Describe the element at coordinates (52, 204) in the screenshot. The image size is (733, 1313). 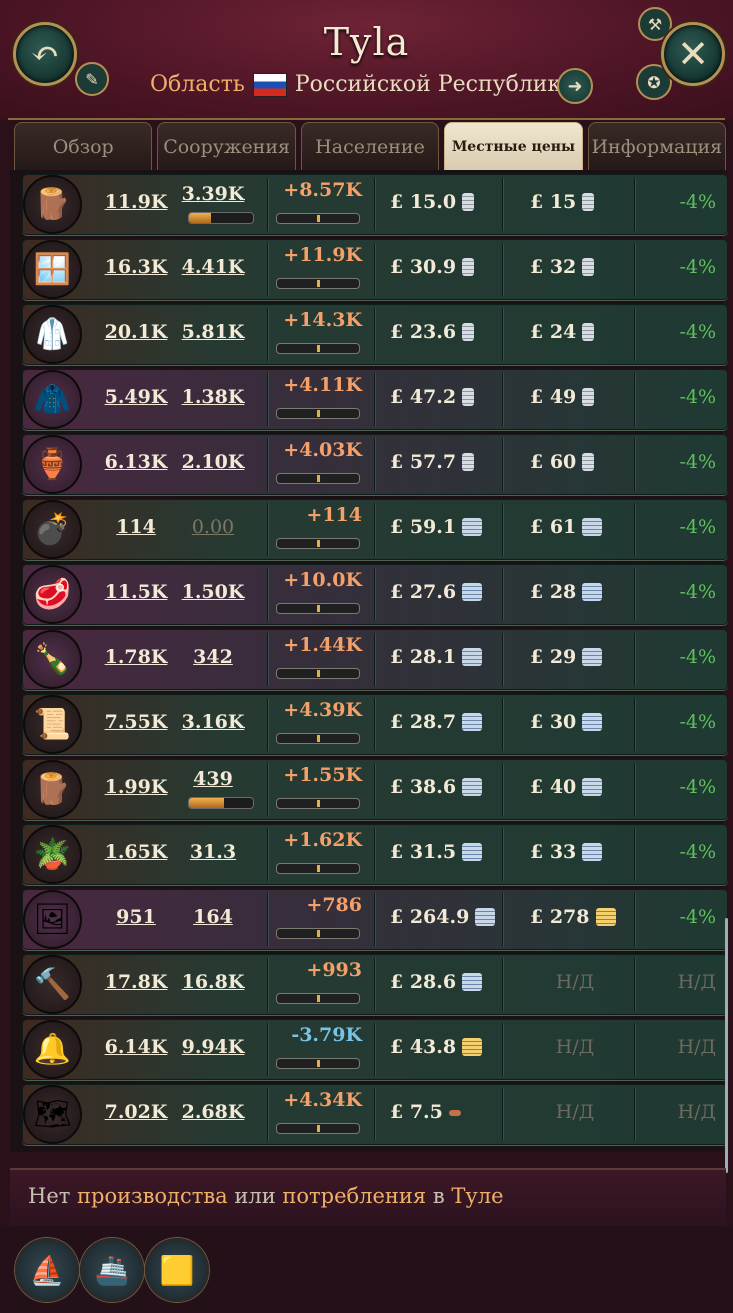
I see `wood-icon: 🪵` at that location.